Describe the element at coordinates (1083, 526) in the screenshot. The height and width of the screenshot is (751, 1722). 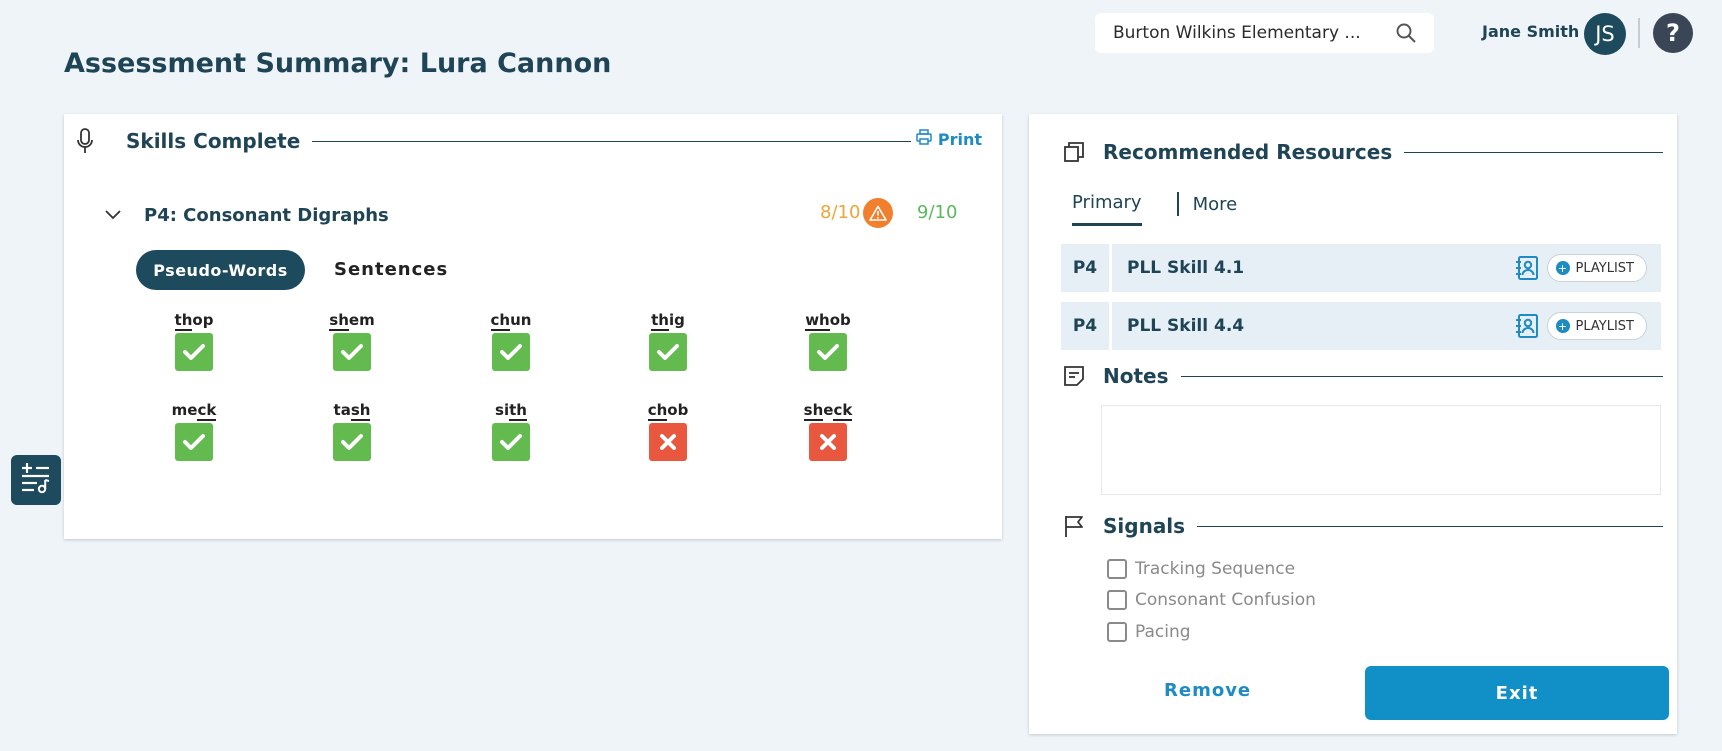
I see `flag-icon` at that location.